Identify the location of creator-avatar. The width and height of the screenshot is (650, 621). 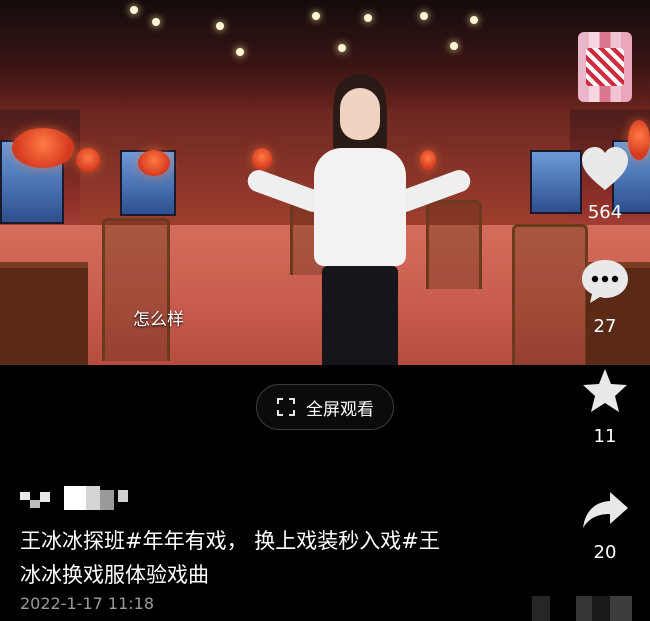
(605, 67).